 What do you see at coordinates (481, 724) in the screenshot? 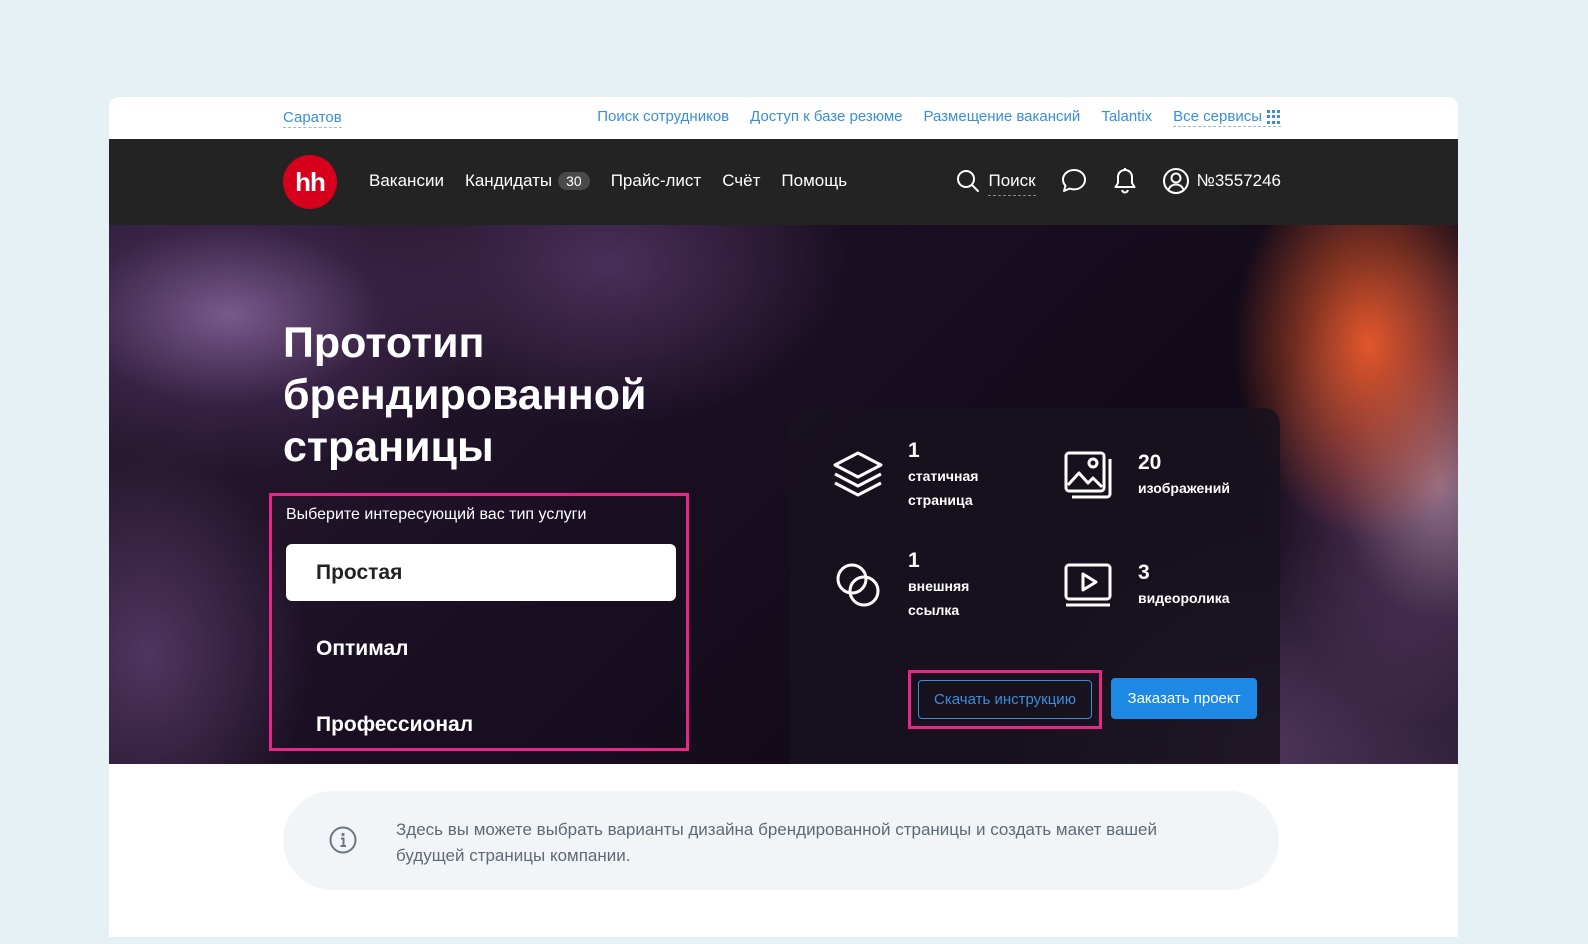
I see `option-professional: Профессионал` at bounding box center [481, 724].